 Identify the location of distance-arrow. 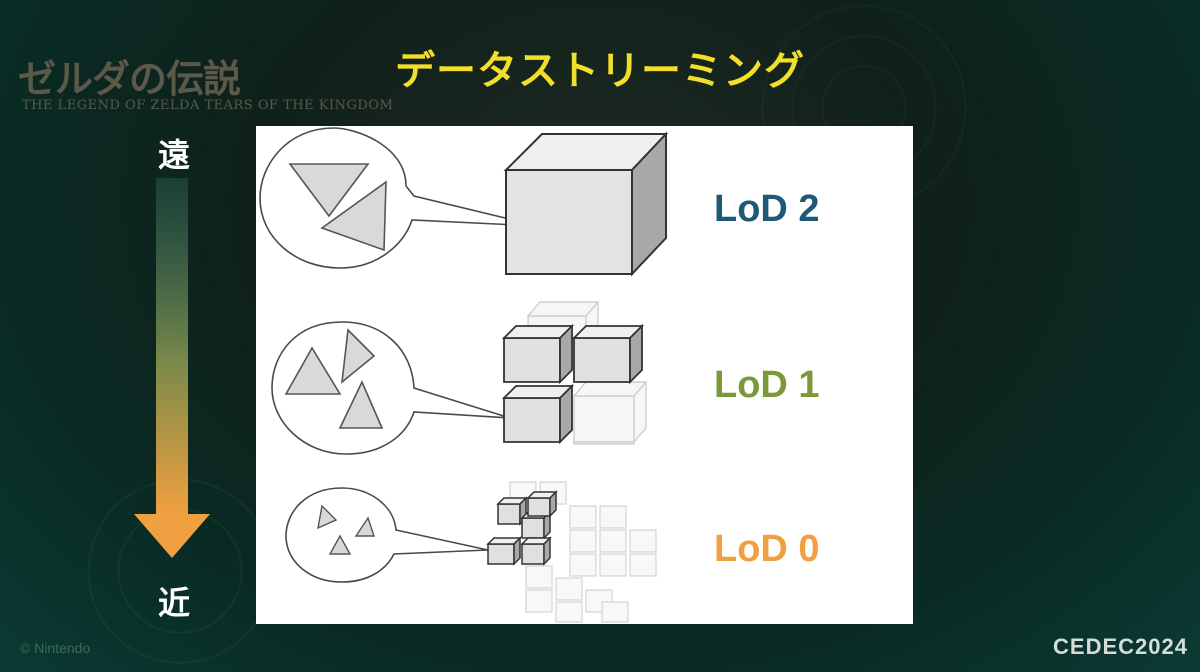
(172, 368).